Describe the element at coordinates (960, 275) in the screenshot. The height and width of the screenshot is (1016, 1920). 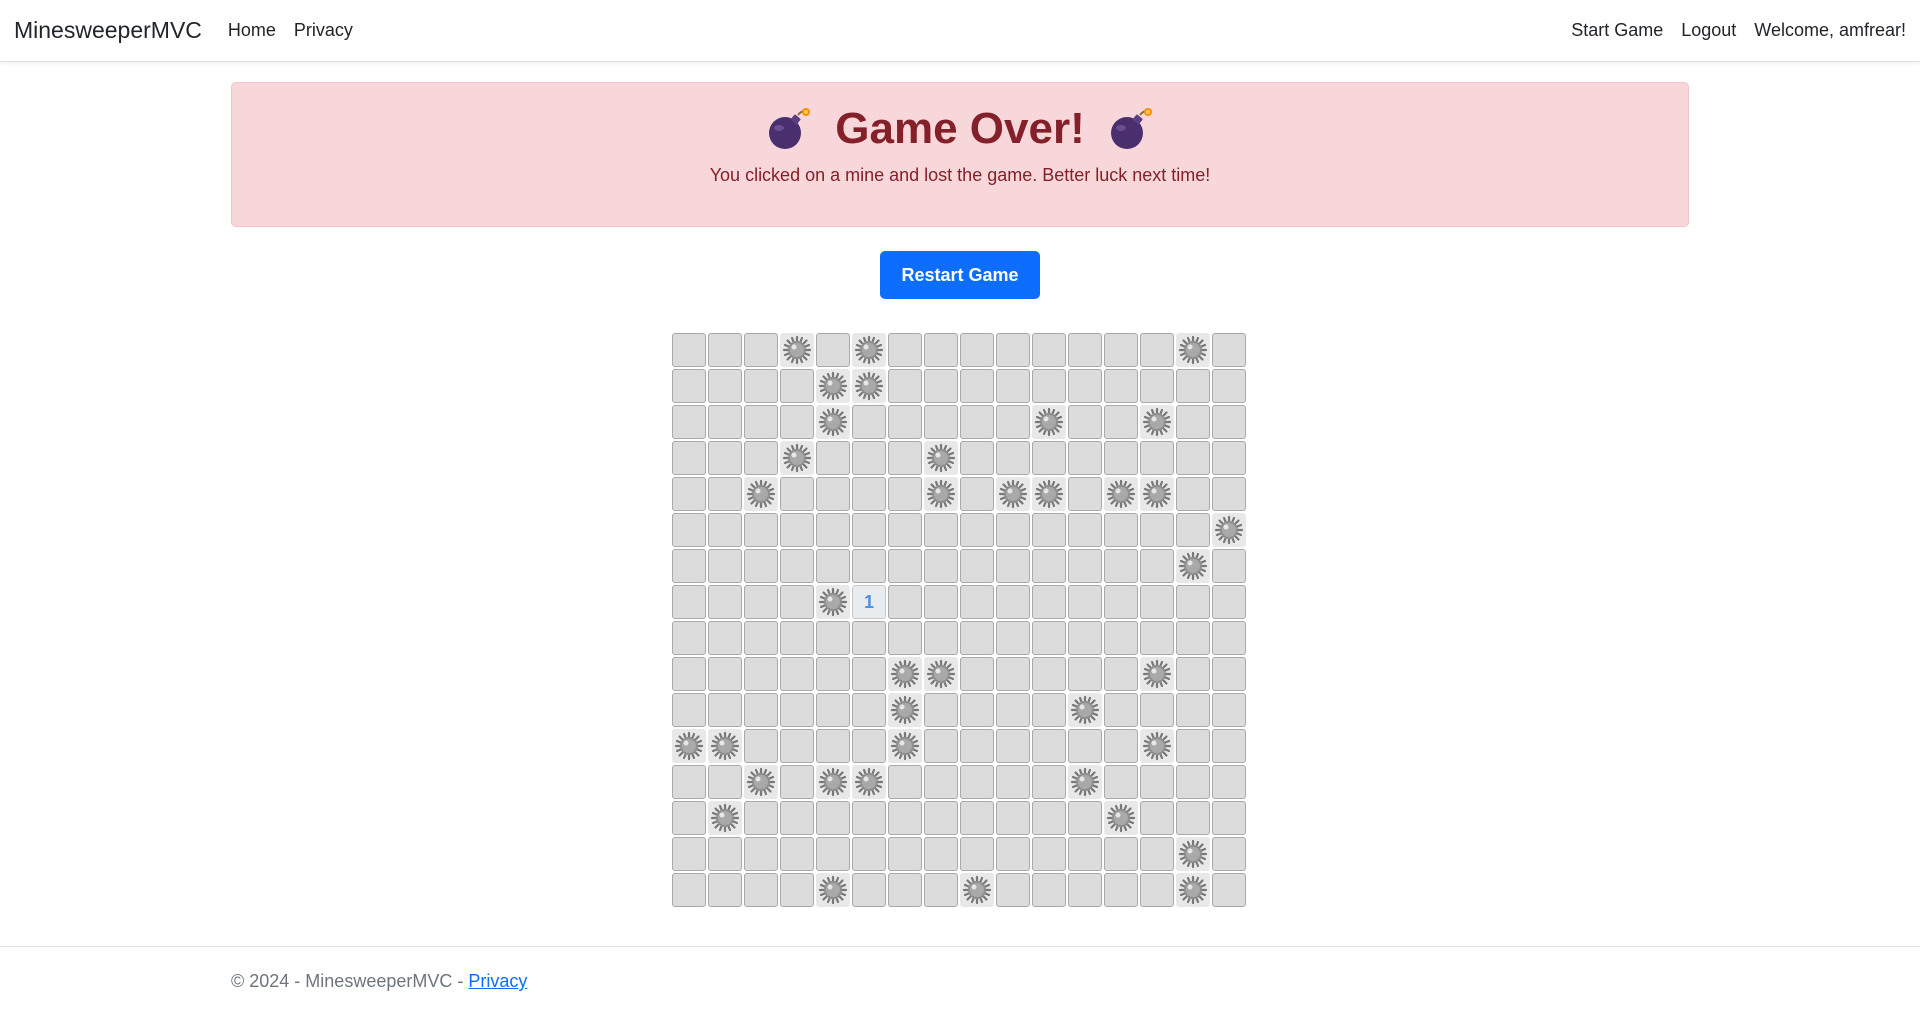
I see `restart-game-button: Restart Game` at that location.